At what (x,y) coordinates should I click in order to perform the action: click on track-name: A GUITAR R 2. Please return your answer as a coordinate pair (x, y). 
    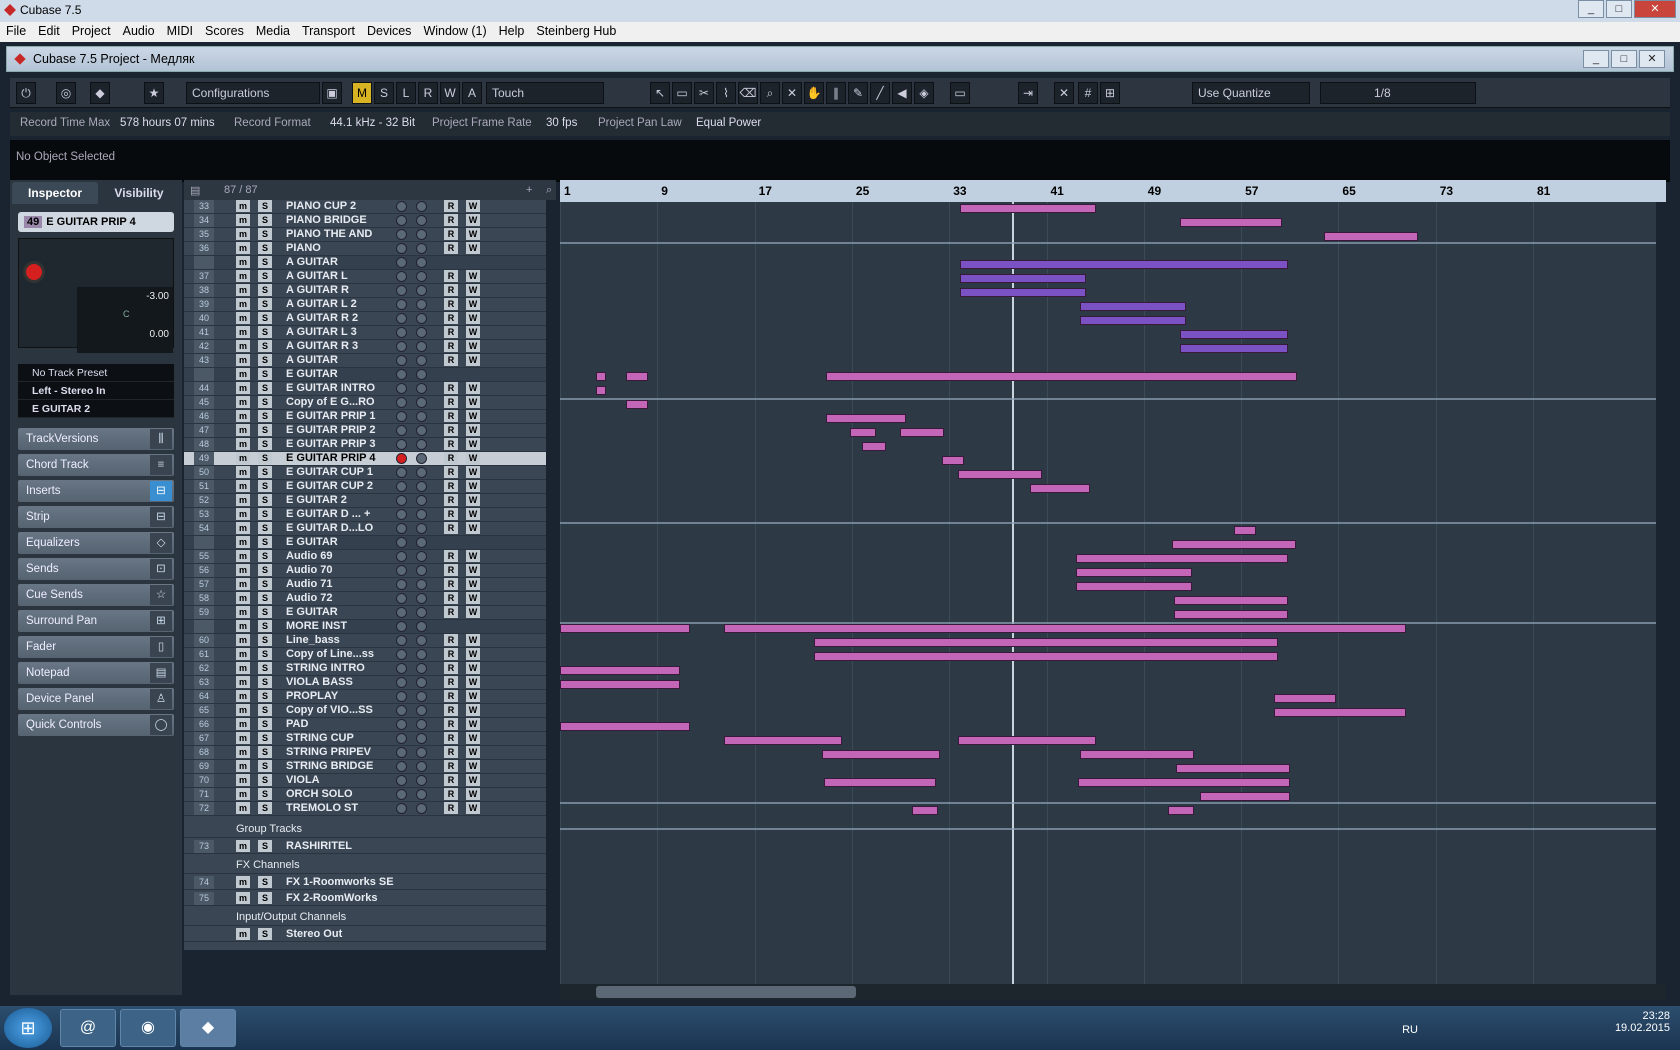
    Looking at the image, I should click on (322, 318).